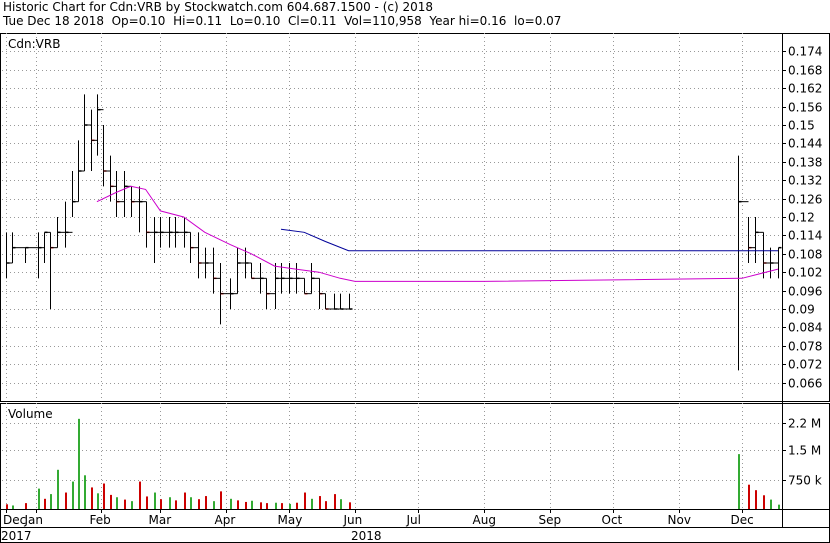  Describe the element at coordinates (34, 44) in the screenshot. I see `price-panel-title: Cdn:VRB` at that location.